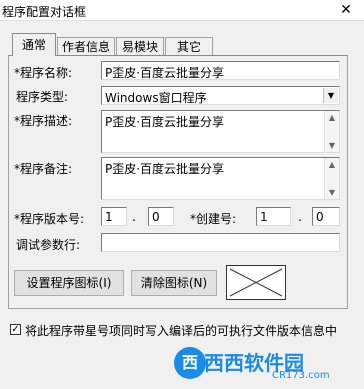 Image resolution: width=364 pixels, height=389 pixels. I want to click on build-major-input: 1, so click(273, 216).